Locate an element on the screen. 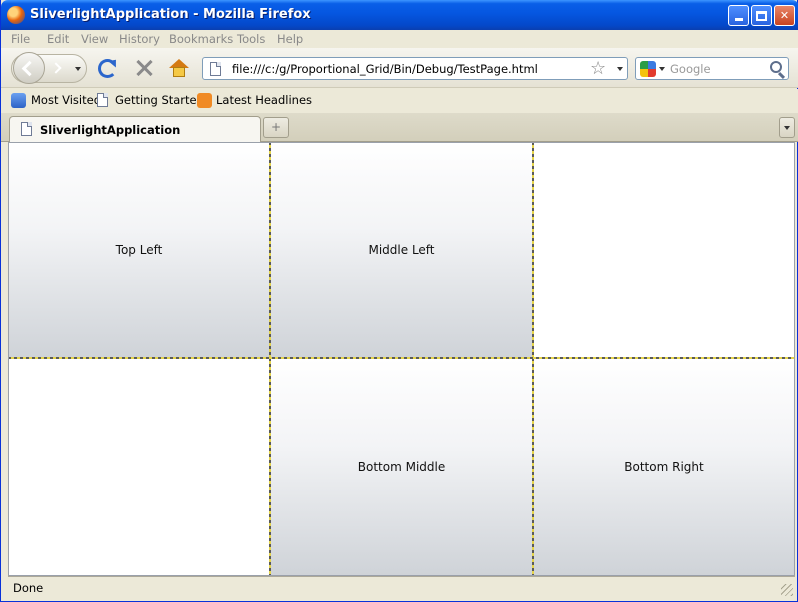 The width and height of the screenshot is (798, 602). back-button is located at coordinates (29, 68).